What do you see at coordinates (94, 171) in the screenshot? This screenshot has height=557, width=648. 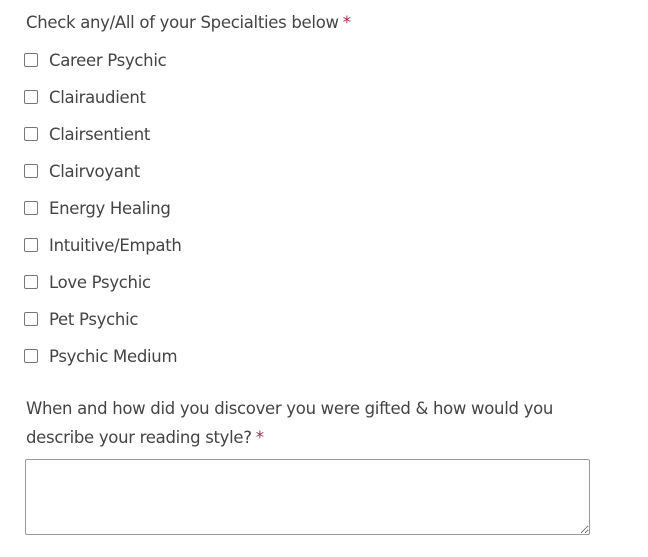 I see `checkbox-label: Clairvoyant` at bounding box center [94, 171].